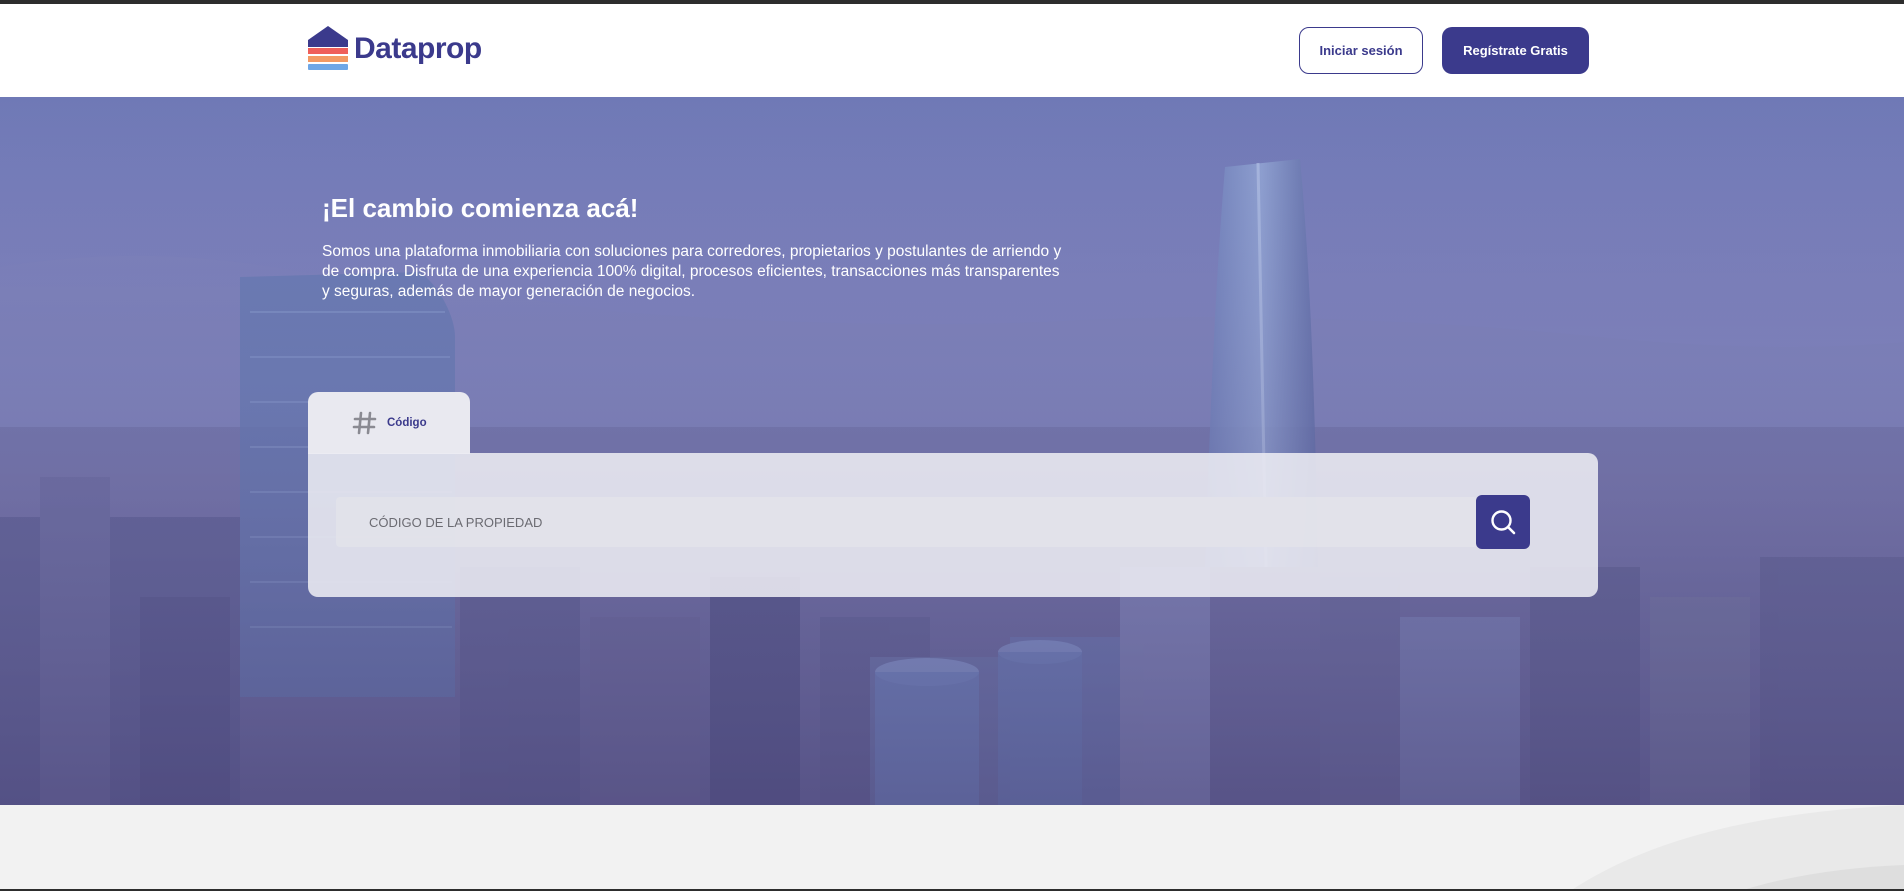 The width and height of the screenshot is (1904, 891). Describe the element at coordinates (418, 48) in the screenshot. I see `logo-text: Dataprop` at that location.